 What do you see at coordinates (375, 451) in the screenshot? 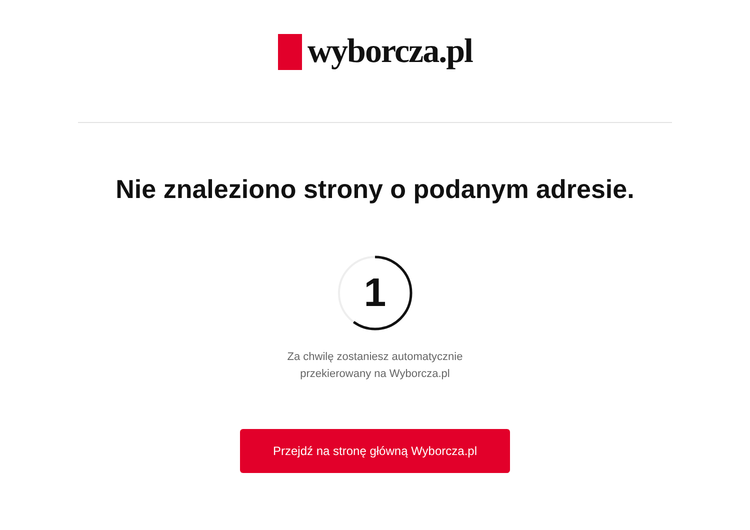
I see `home-page-button: Przejdź na stronę główną Wyborcza.pl` at bounding box center [375, 451].